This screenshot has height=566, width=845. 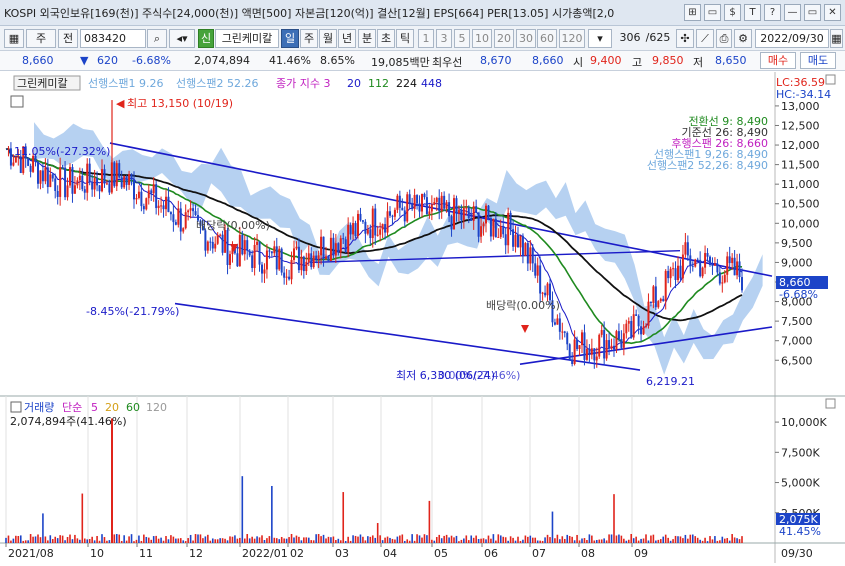 I want to click on sound-icon: ◂▾, so click(x=182, y=38).